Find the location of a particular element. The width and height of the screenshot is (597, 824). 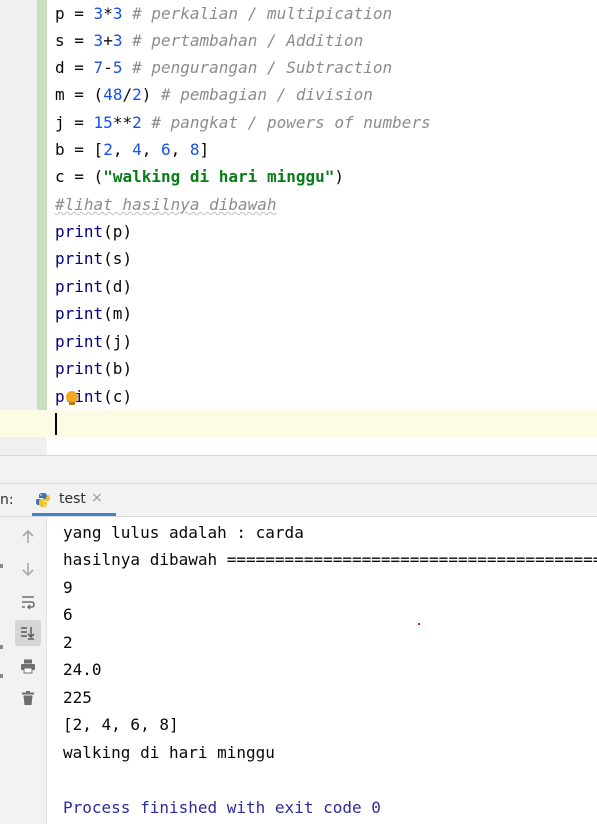

code-line: print(m) is located at coordinates (93, 313).